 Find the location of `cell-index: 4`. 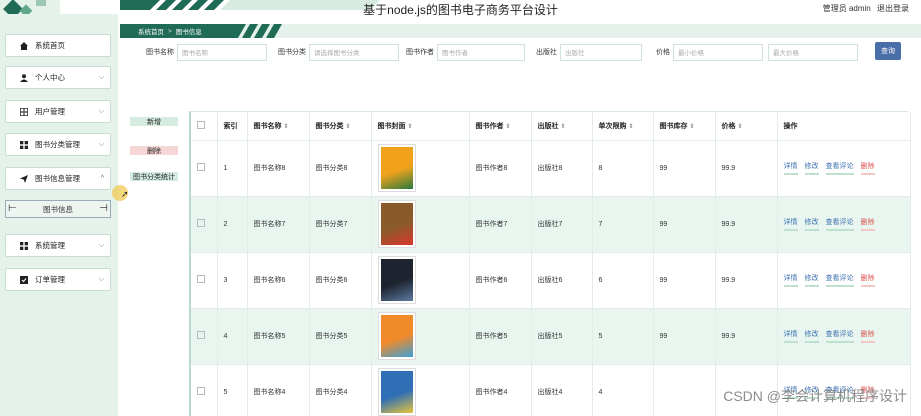

cell-index: 4 is located at coordinates (232, 335).